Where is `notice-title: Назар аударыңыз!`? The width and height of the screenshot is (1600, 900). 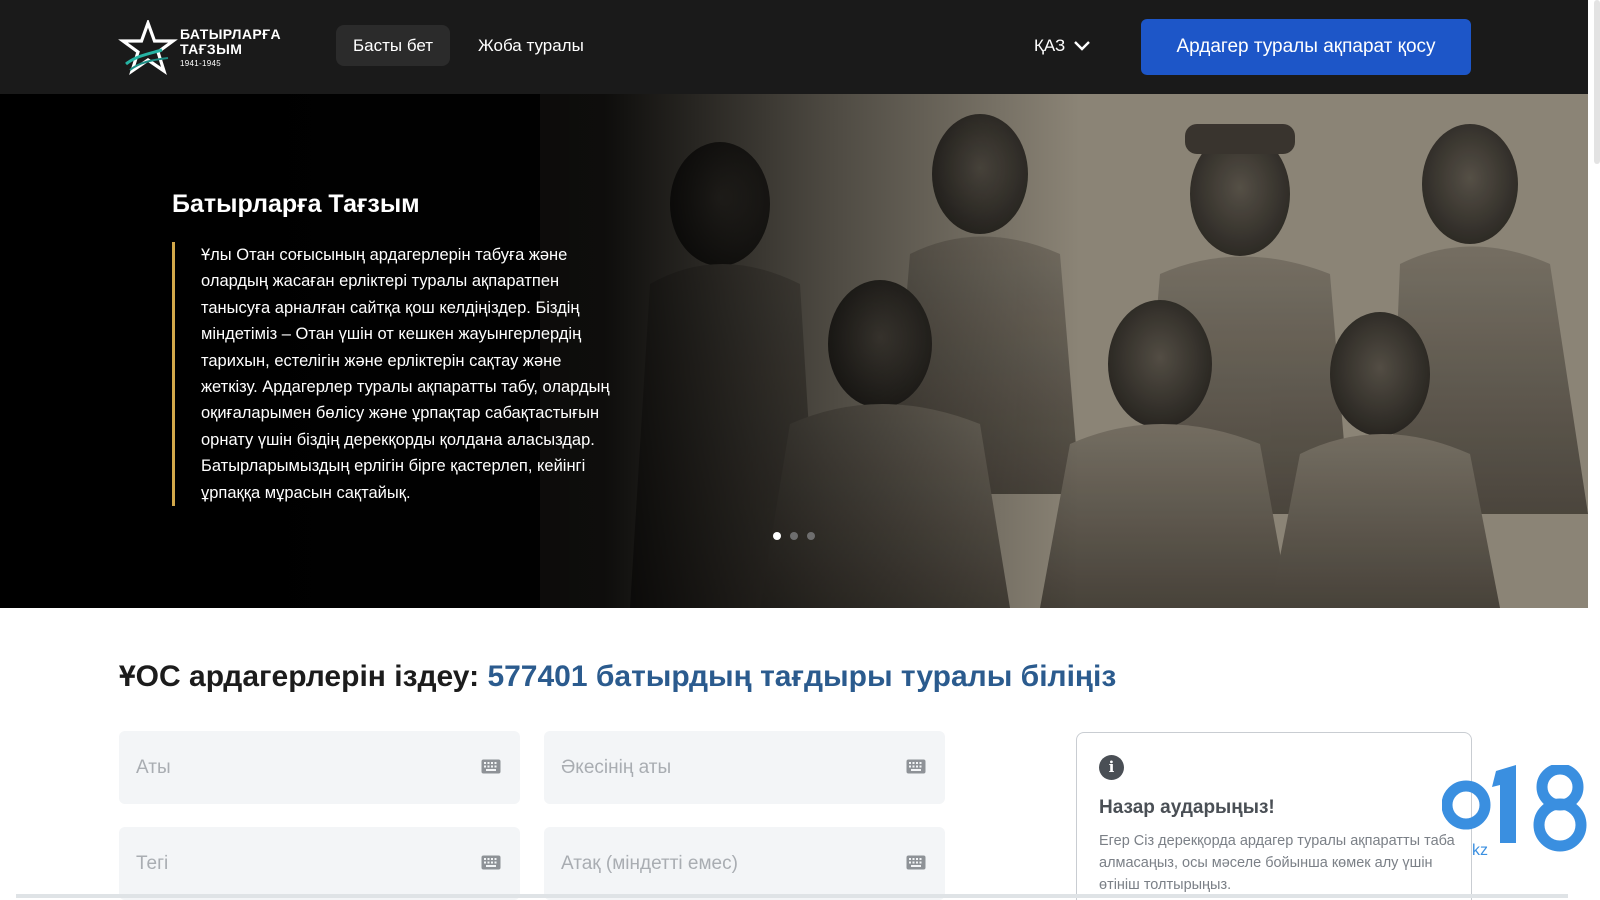 notice-title: Назар аударыңыз! is located at coordinates (1187, 807).